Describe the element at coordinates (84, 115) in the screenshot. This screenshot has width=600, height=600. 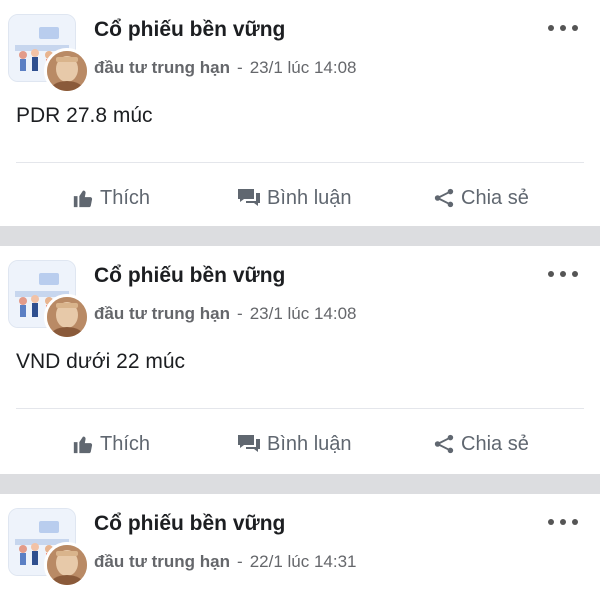
I see `post-text: PDR 27.8 múc` at that location.